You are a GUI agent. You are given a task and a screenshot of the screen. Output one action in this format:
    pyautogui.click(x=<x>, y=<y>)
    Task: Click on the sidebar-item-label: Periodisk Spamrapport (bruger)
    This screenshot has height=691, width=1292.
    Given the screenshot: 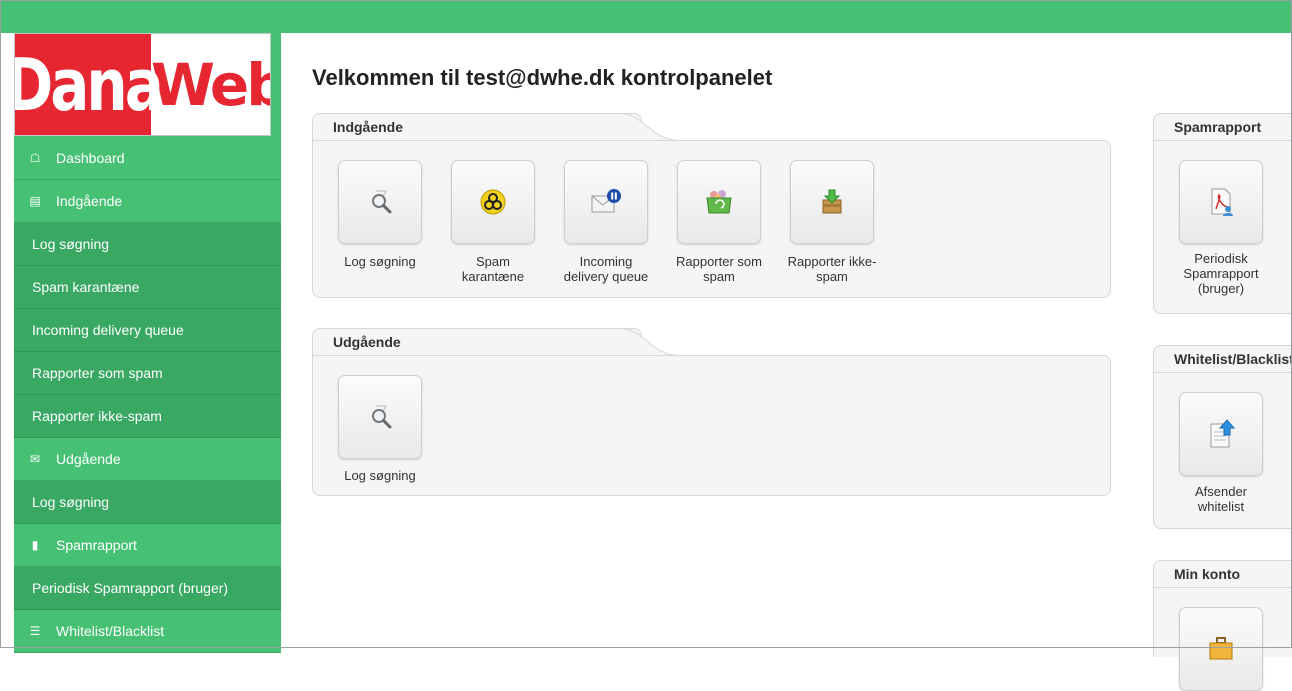 What is the action you would take?
    pyautogui.click(x=130, y=588)
    